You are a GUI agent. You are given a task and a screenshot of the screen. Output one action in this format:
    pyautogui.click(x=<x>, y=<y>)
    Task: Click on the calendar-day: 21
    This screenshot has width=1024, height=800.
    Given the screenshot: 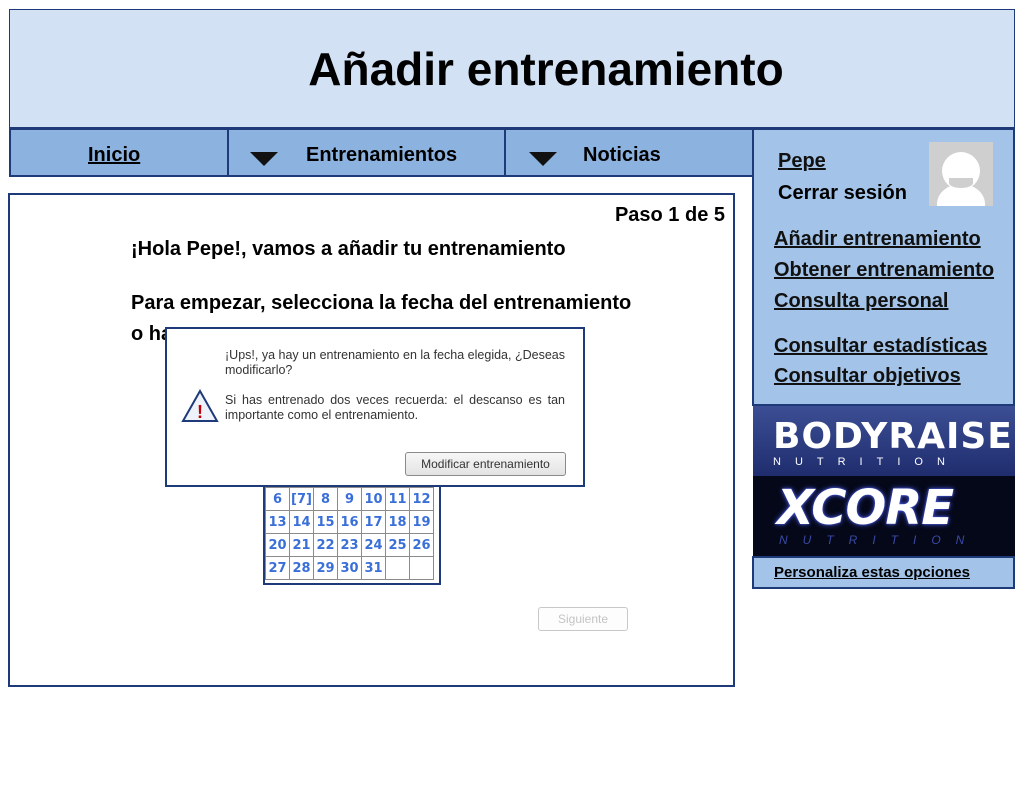 What is the action you would take?
    pyautogui.click(x=301, y=545)
    